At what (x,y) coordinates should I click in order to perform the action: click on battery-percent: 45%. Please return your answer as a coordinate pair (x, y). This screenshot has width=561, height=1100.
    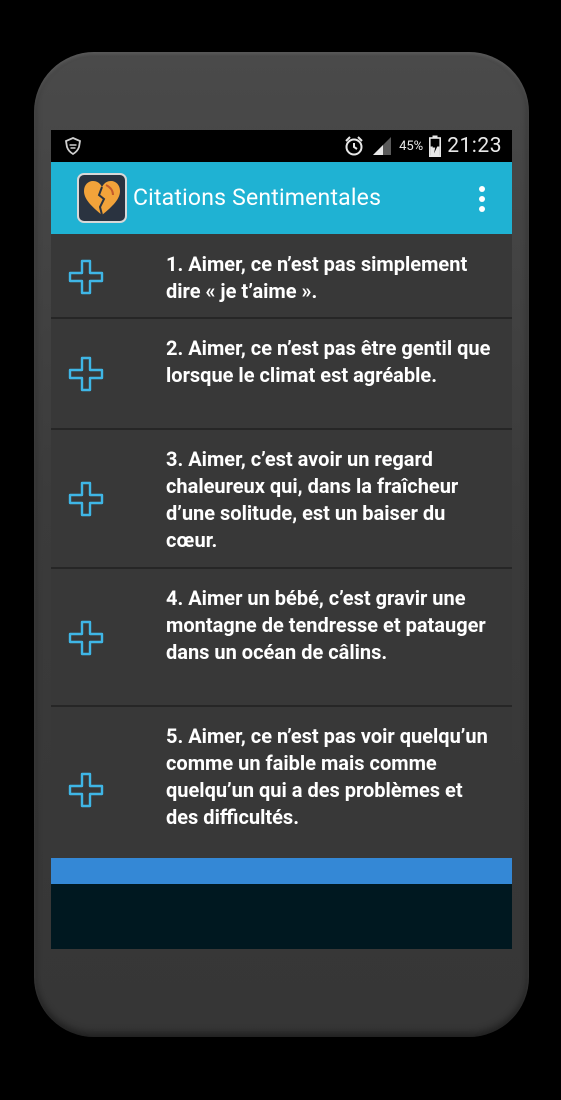
    Looking at the image, I should click on (411, 146).